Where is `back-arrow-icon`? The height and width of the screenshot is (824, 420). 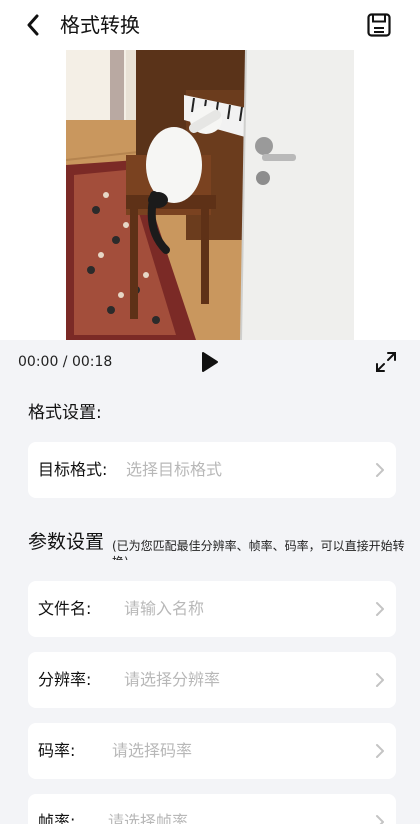 back-arrow-icon is located at coordinates (33, 25).